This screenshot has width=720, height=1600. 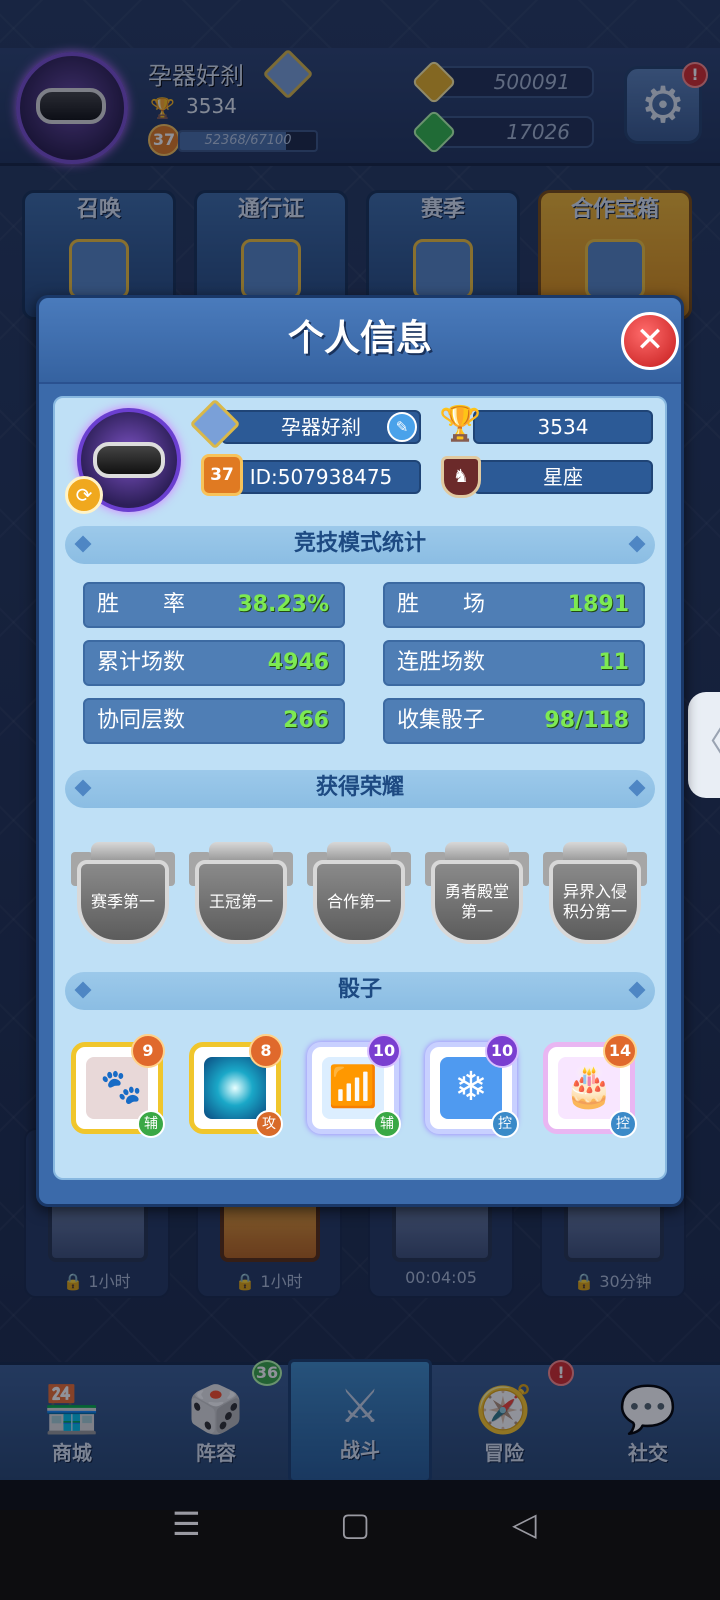 What do you see at coordinates (321, 477) in the screenshot?
I see `player-id: ID:507938475` at bounding box center [321, 477].